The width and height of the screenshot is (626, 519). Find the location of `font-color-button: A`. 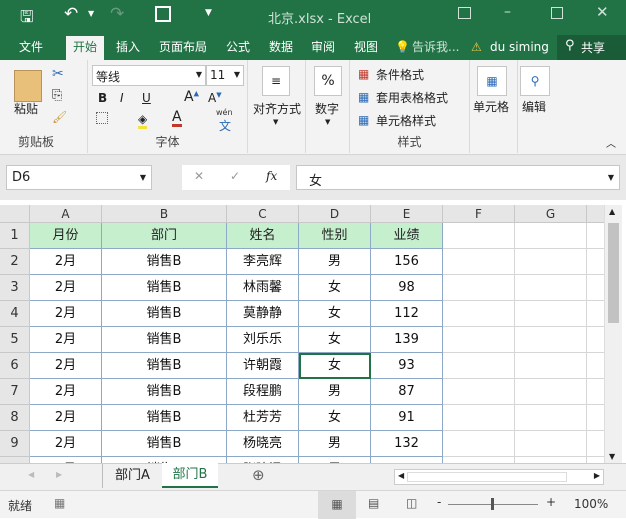

font-color-button: A is located at coordinates (177, 118).